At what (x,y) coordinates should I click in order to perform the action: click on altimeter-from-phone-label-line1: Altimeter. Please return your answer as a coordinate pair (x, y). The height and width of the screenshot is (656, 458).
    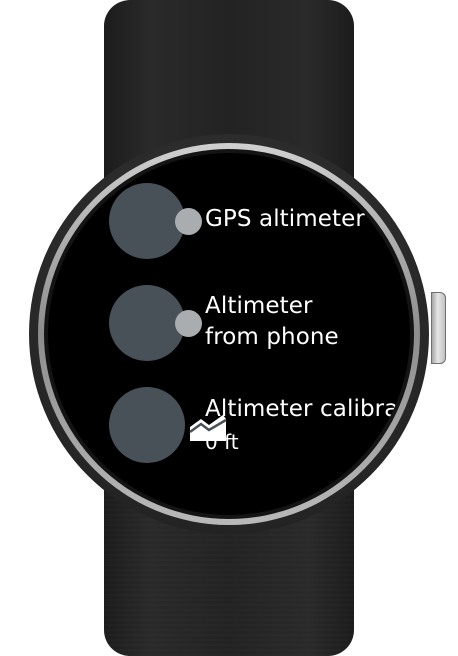
    Looking at the image, I should click on (259, 306).